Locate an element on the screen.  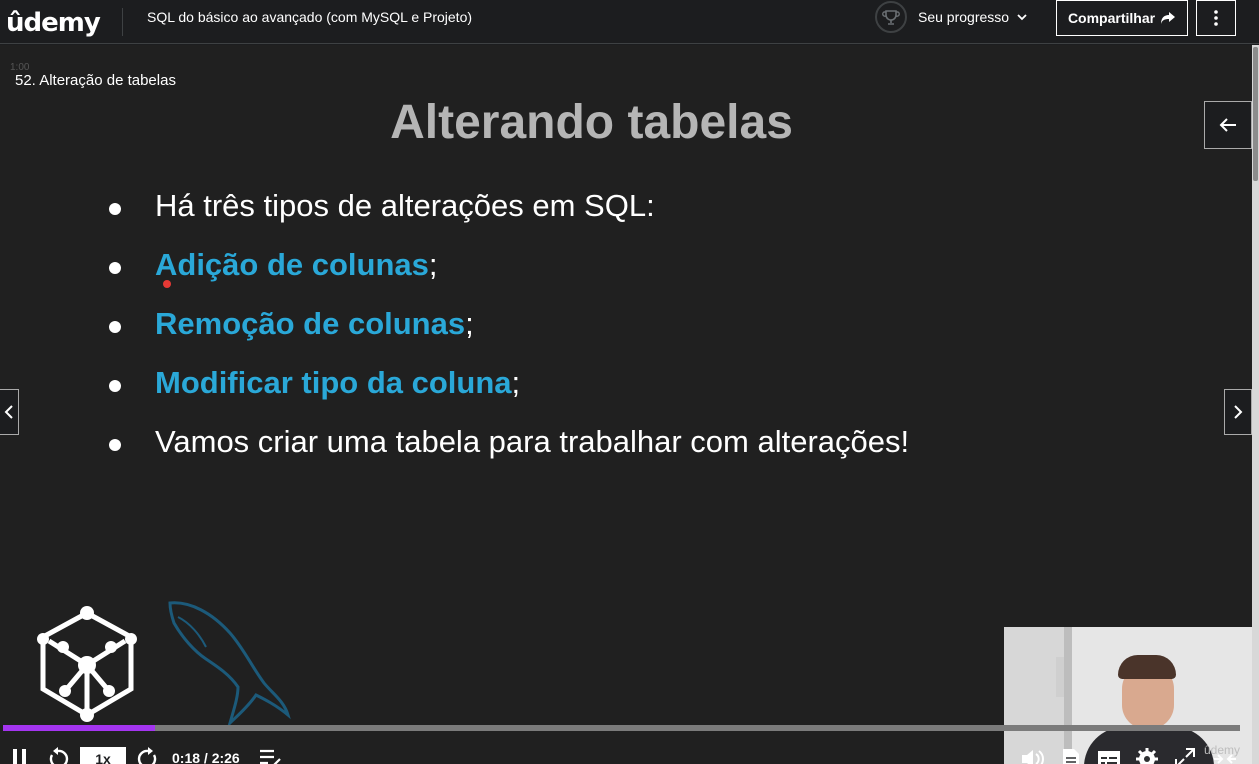
share-arrow-icon is located at coordinates (1168, 18).